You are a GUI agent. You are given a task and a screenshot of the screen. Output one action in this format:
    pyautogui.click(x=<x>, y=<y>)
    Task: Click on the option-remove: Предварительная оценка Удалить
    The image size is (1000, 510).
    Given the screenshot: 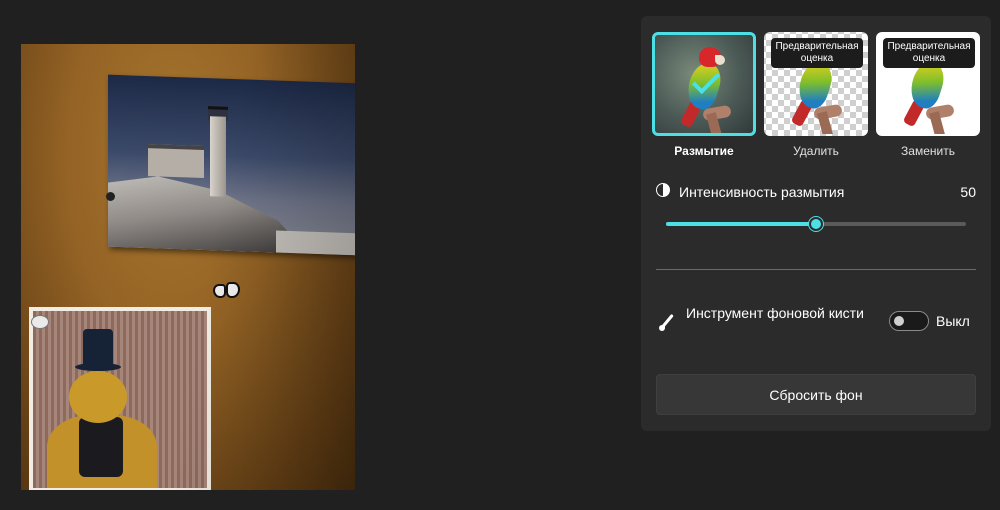 What is the action you would take?
    pyautogui.click(x=816, y=95)
    